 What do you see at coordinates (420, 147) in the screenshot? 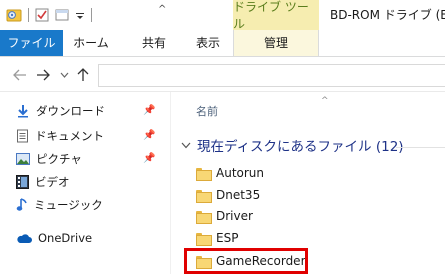
I see `group-divider-line` at bounding box center [420, 147].